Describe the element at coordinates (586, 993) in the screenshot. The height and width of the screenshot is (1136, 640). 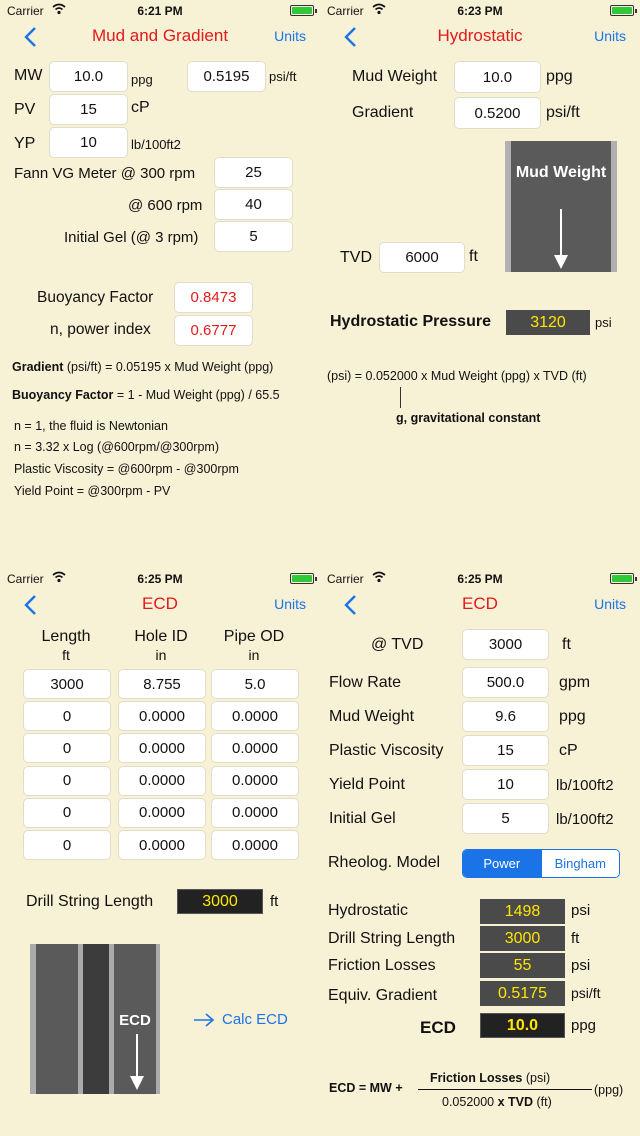
I see `equiv-gradient-unit: psi/ft` at that location.